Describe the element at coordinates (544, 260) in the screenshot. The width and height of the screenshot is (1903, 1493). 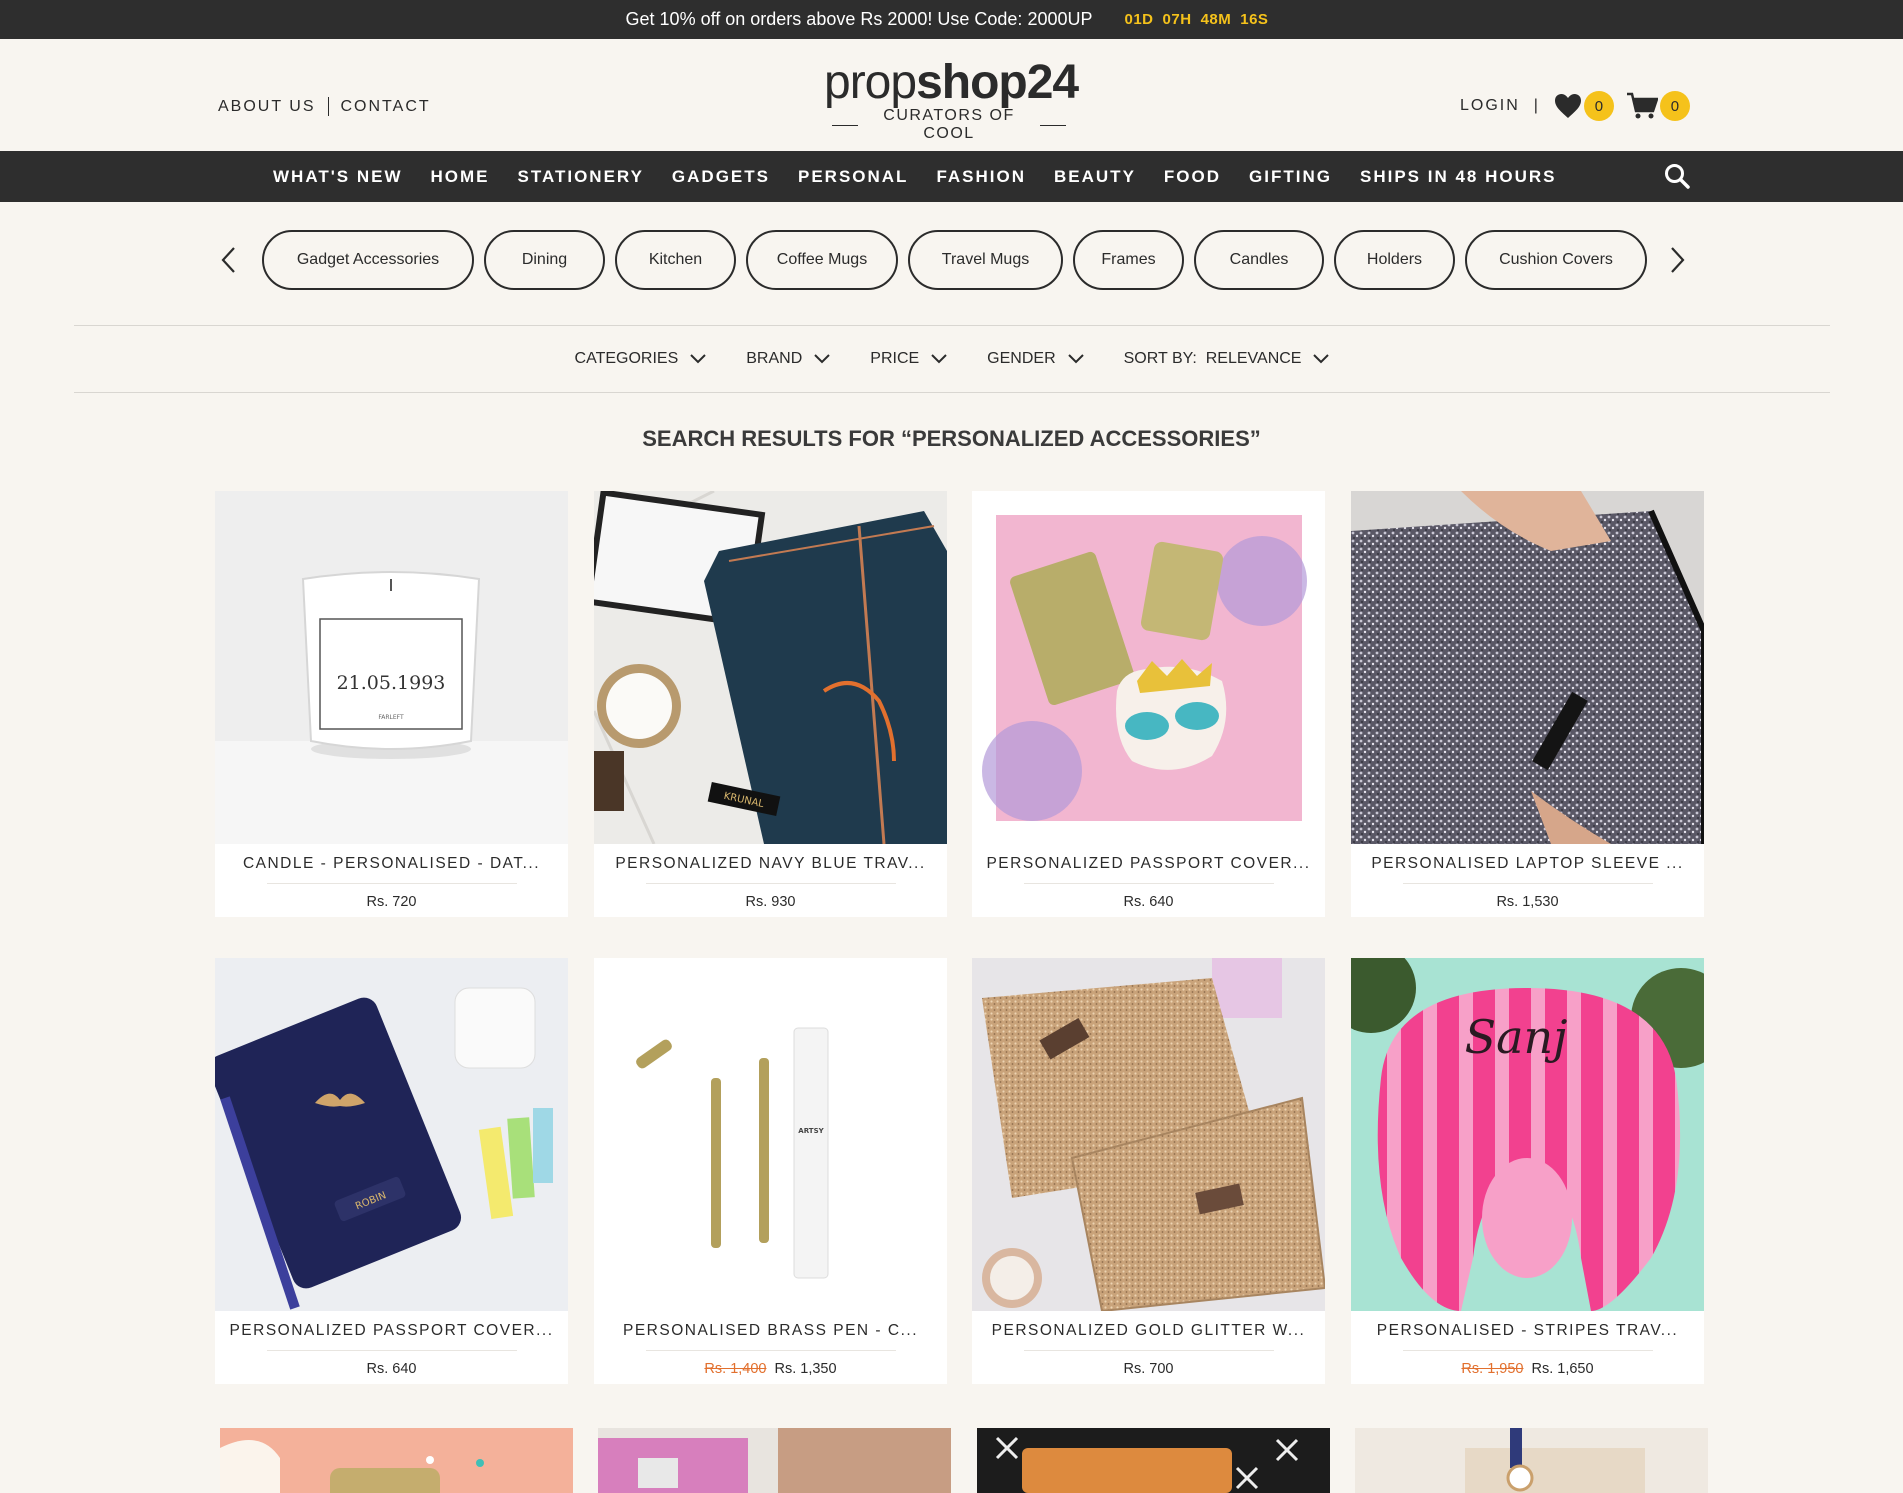
I see `chip-dining: Dining` at that location.